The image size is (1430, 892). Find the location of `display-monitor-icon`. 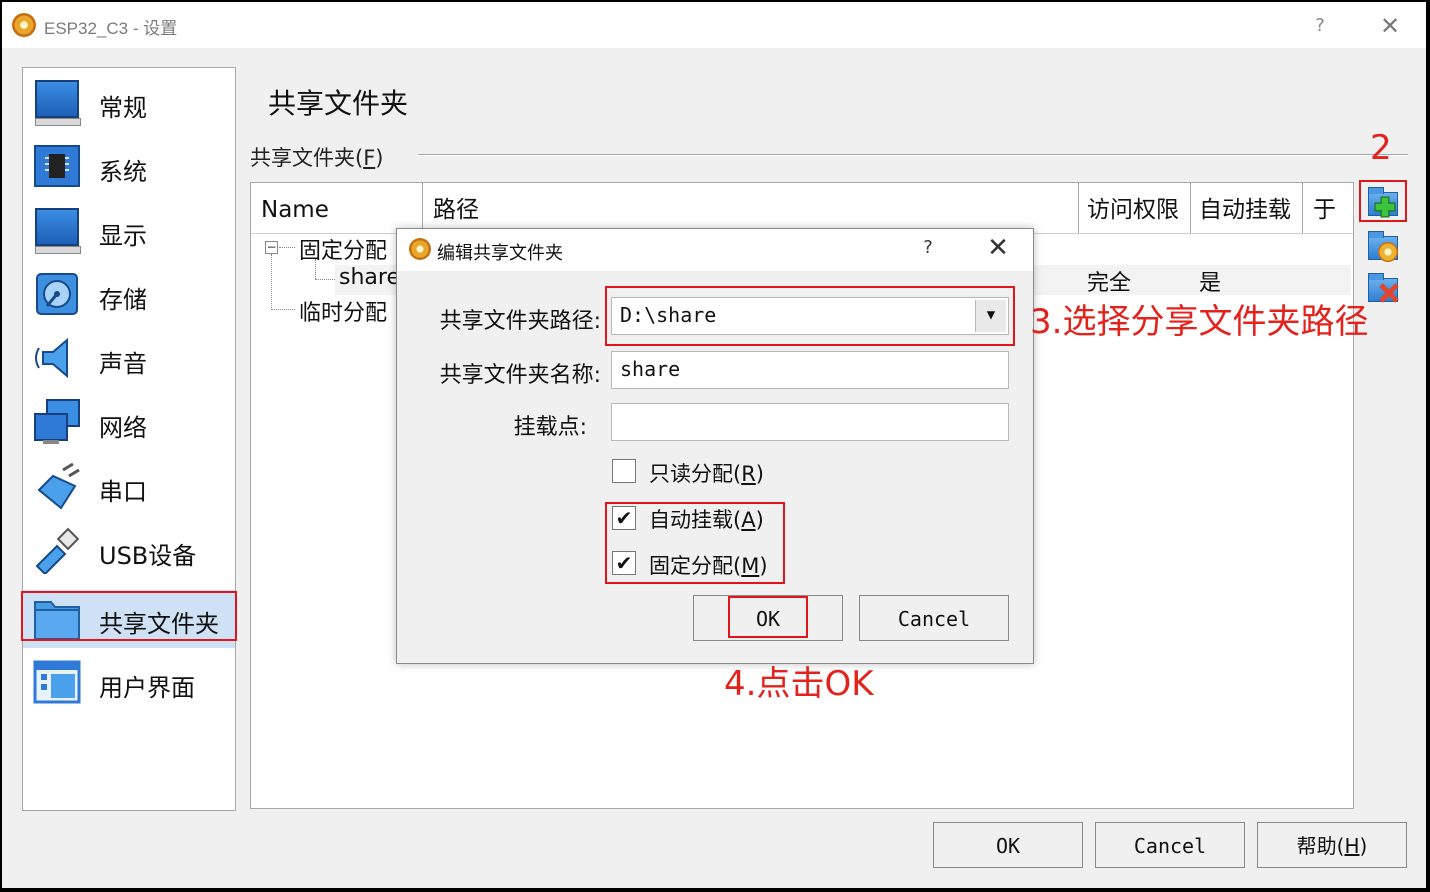

display-monitor-icon is located at coordinates (57, 230).